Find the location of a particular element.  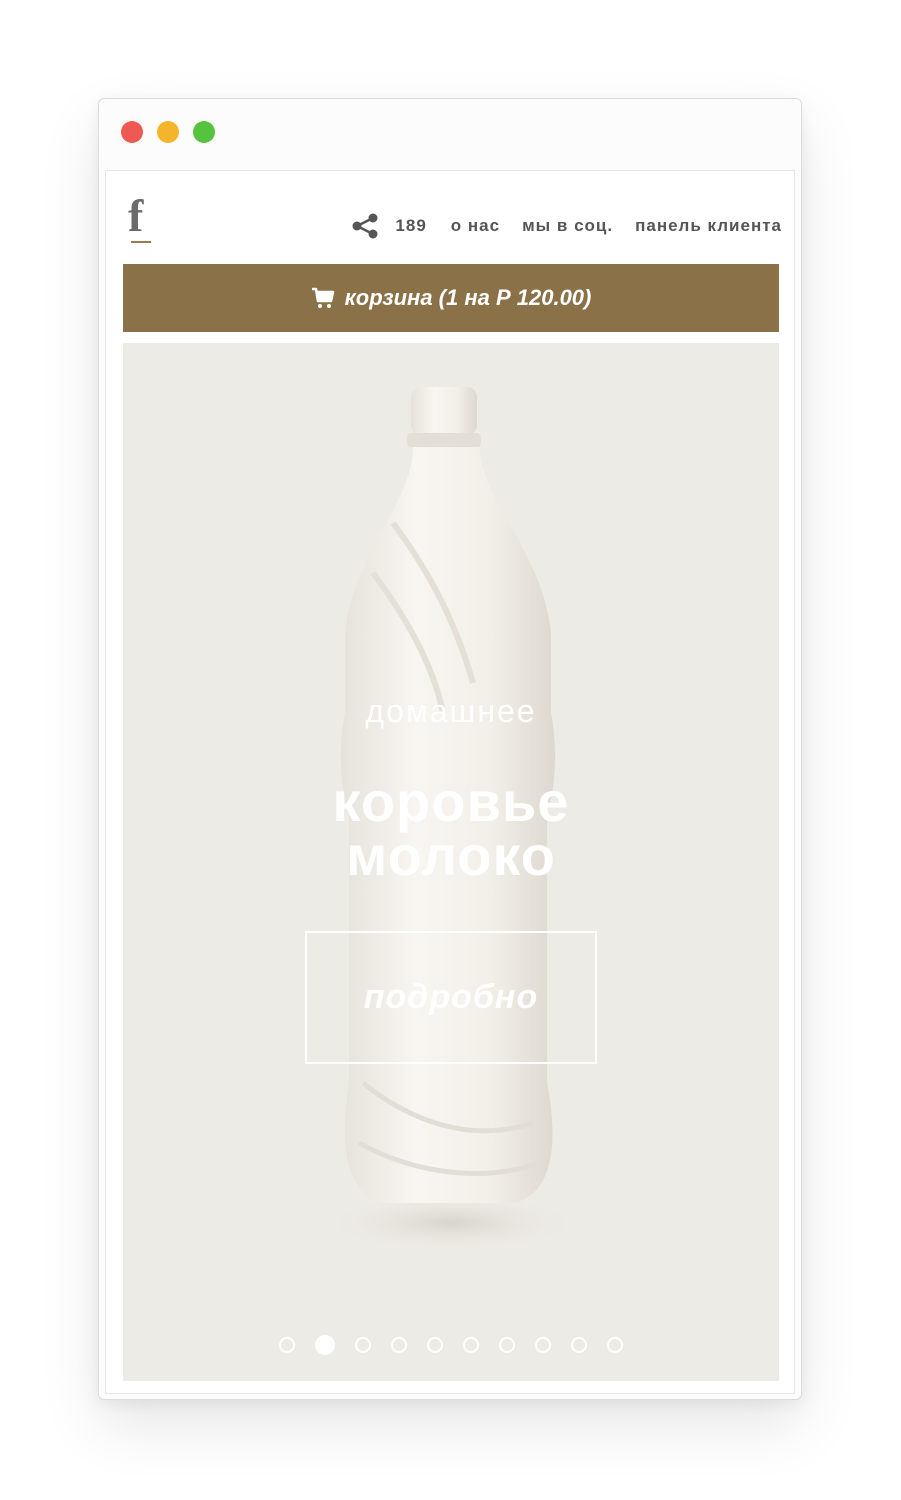

window-controls is located at coordinates (168, 132).